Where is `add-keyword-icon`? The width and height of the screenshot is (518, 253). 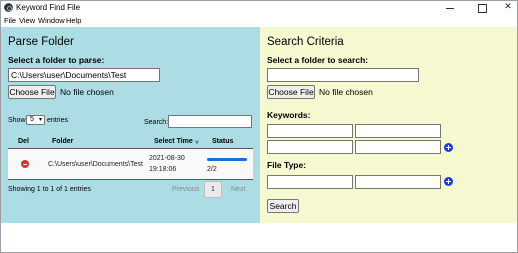 add-keyword-icon is located at coordinates (448, 147).